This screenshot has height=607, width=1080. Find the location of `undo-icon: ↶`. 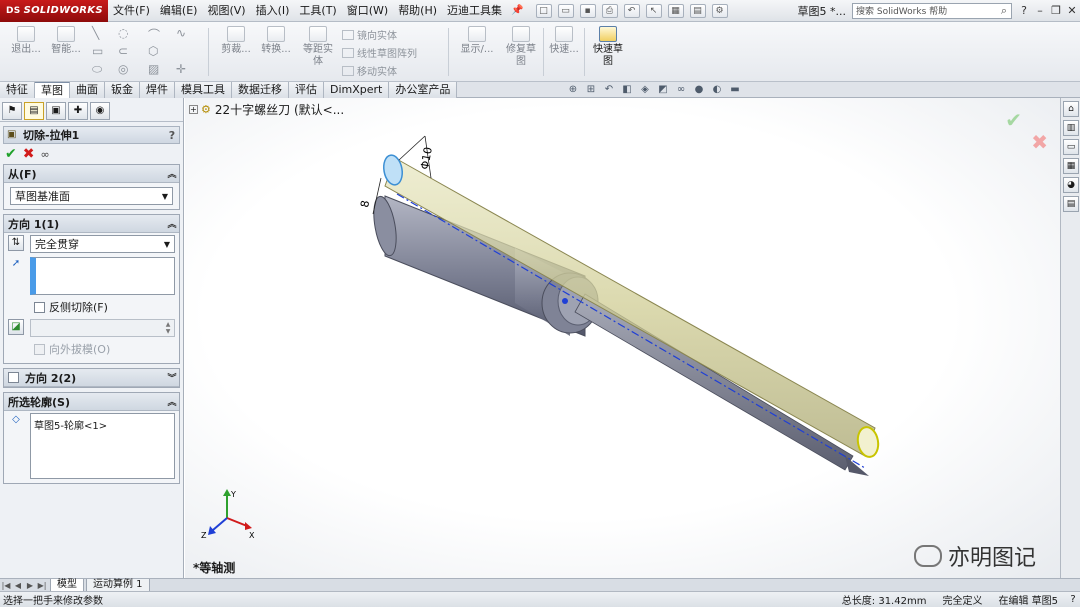

undo-icon: ↶ is located at coordinates (631, 10).